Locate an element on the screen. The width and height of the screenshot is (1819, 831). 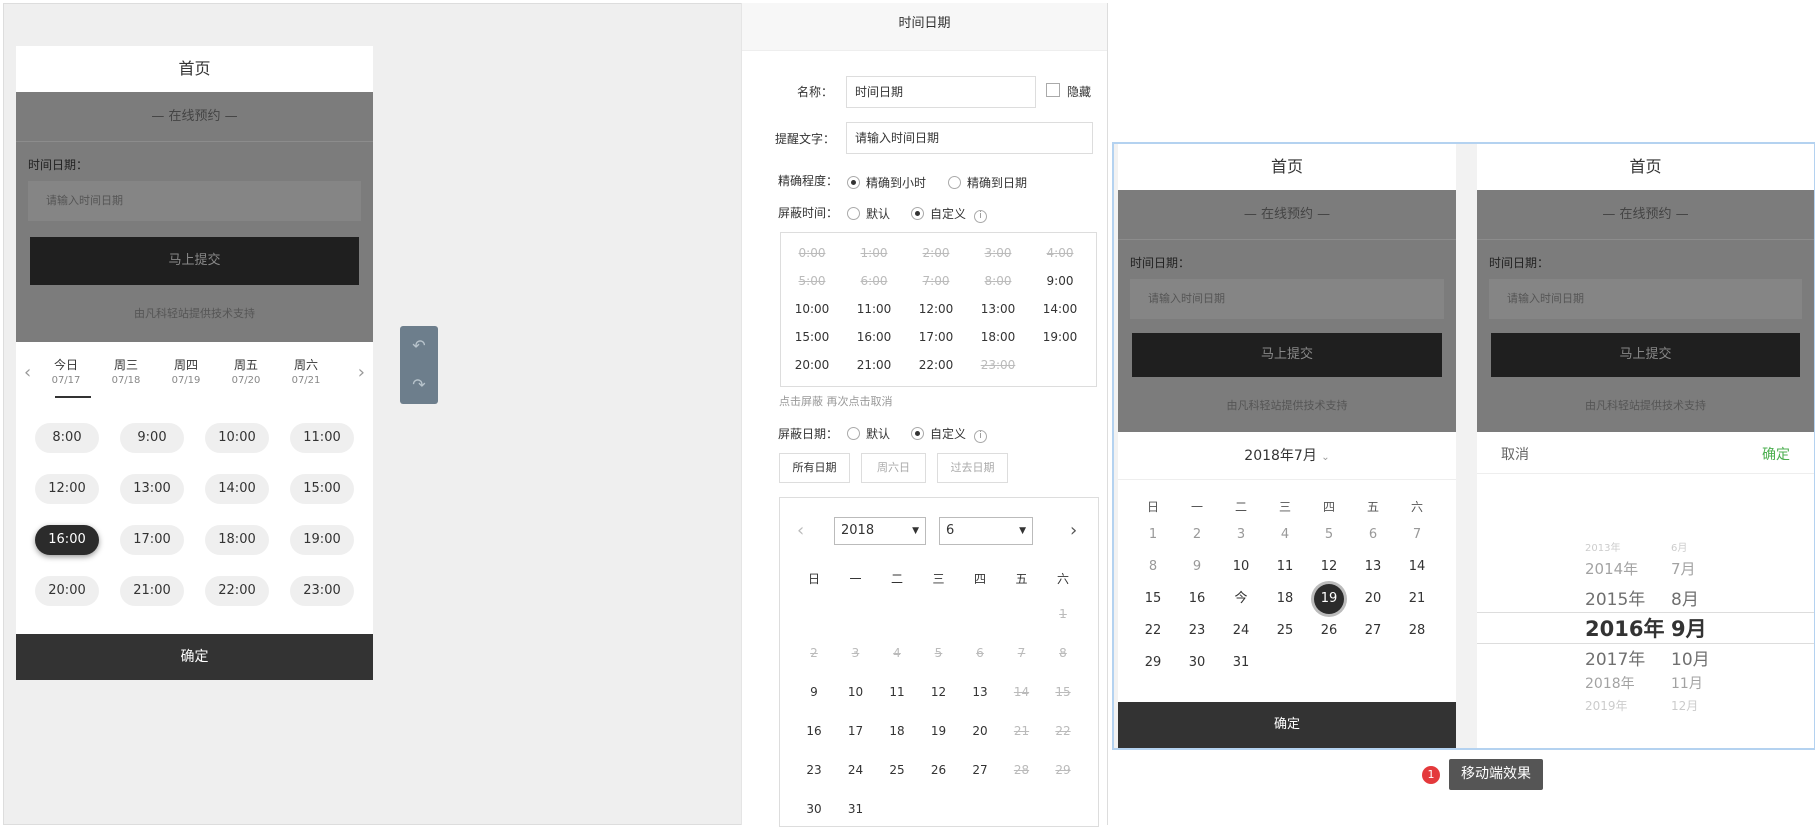
time-toggle: 4:00 is located at coordinates (1060, 253).